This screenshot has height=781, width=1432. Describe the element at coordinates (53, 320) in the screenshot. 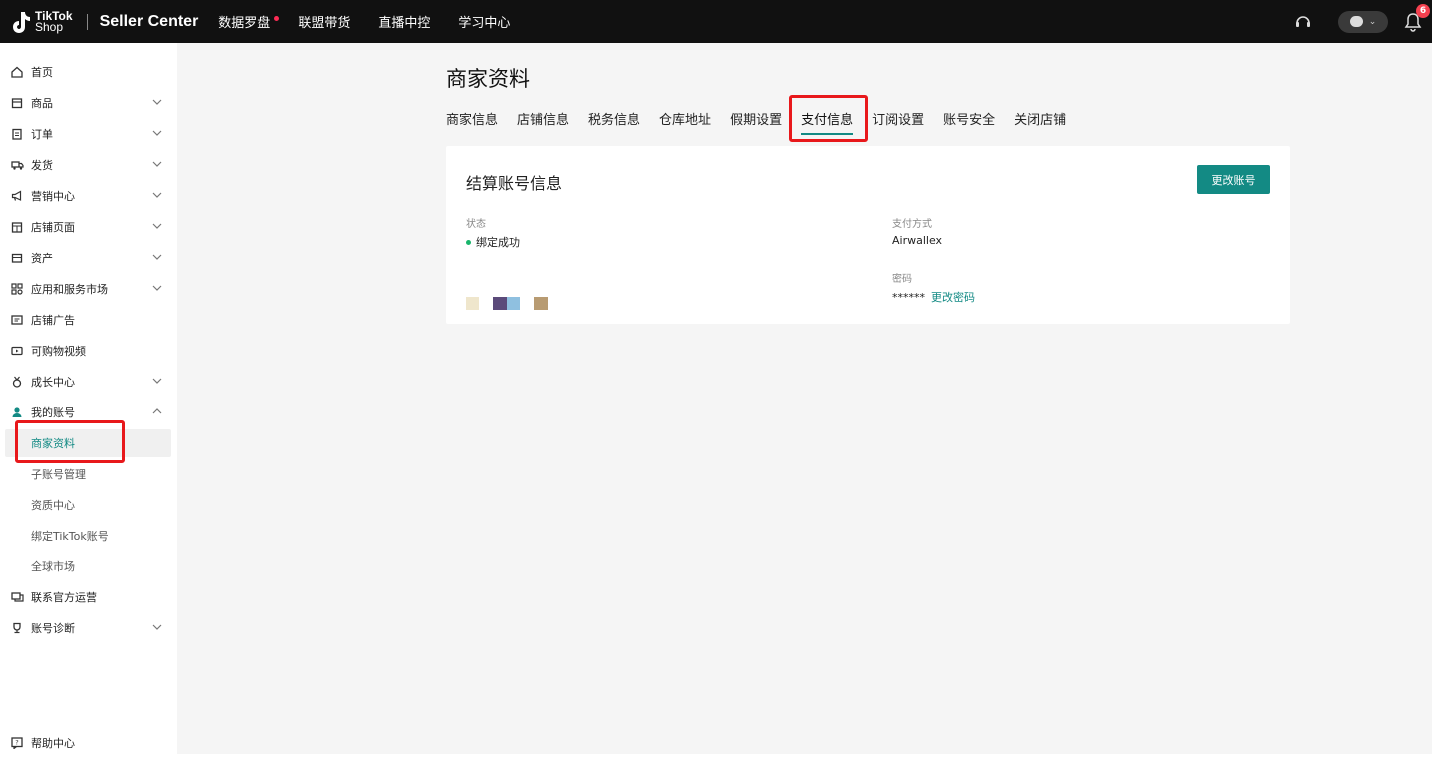

I see `sidebar-item-label: 店铺广告` at that location.